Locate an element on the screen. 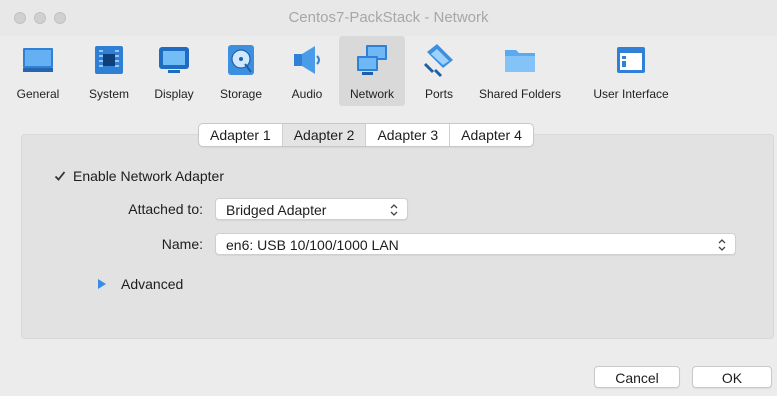  ok-button: OK is located at coordinates (732, 377).